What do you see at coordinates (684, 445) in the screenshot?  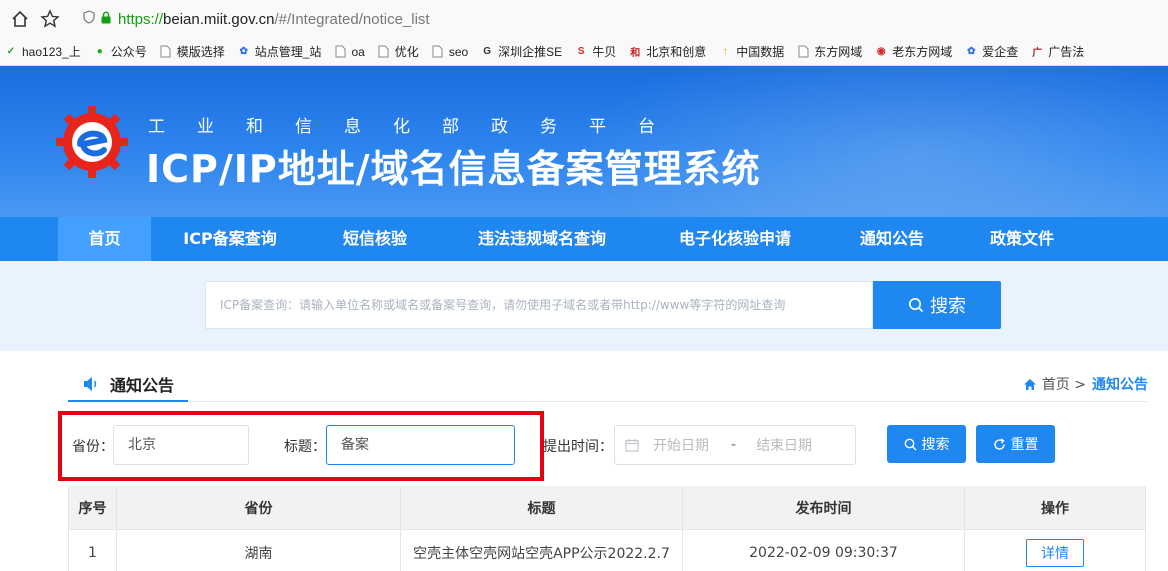 I see `date-start-input: 开始日期` at bounding box center [684, 445].